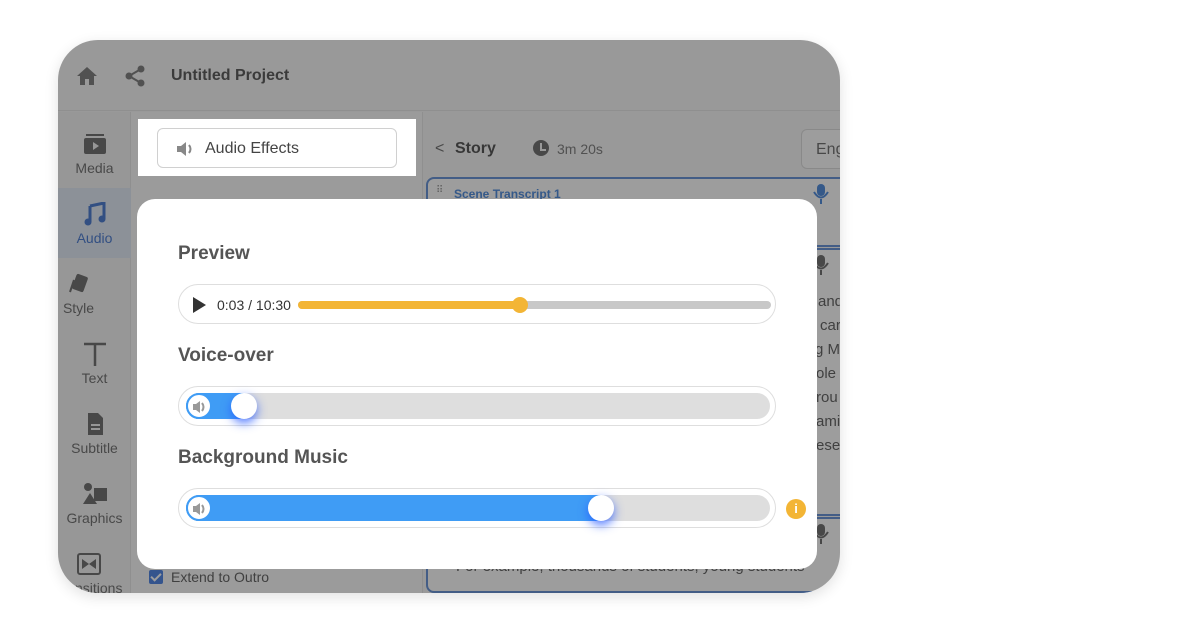  Describe the element at coordinates (796, 509) in the screenshot. I see `info-icon: i` at that location.